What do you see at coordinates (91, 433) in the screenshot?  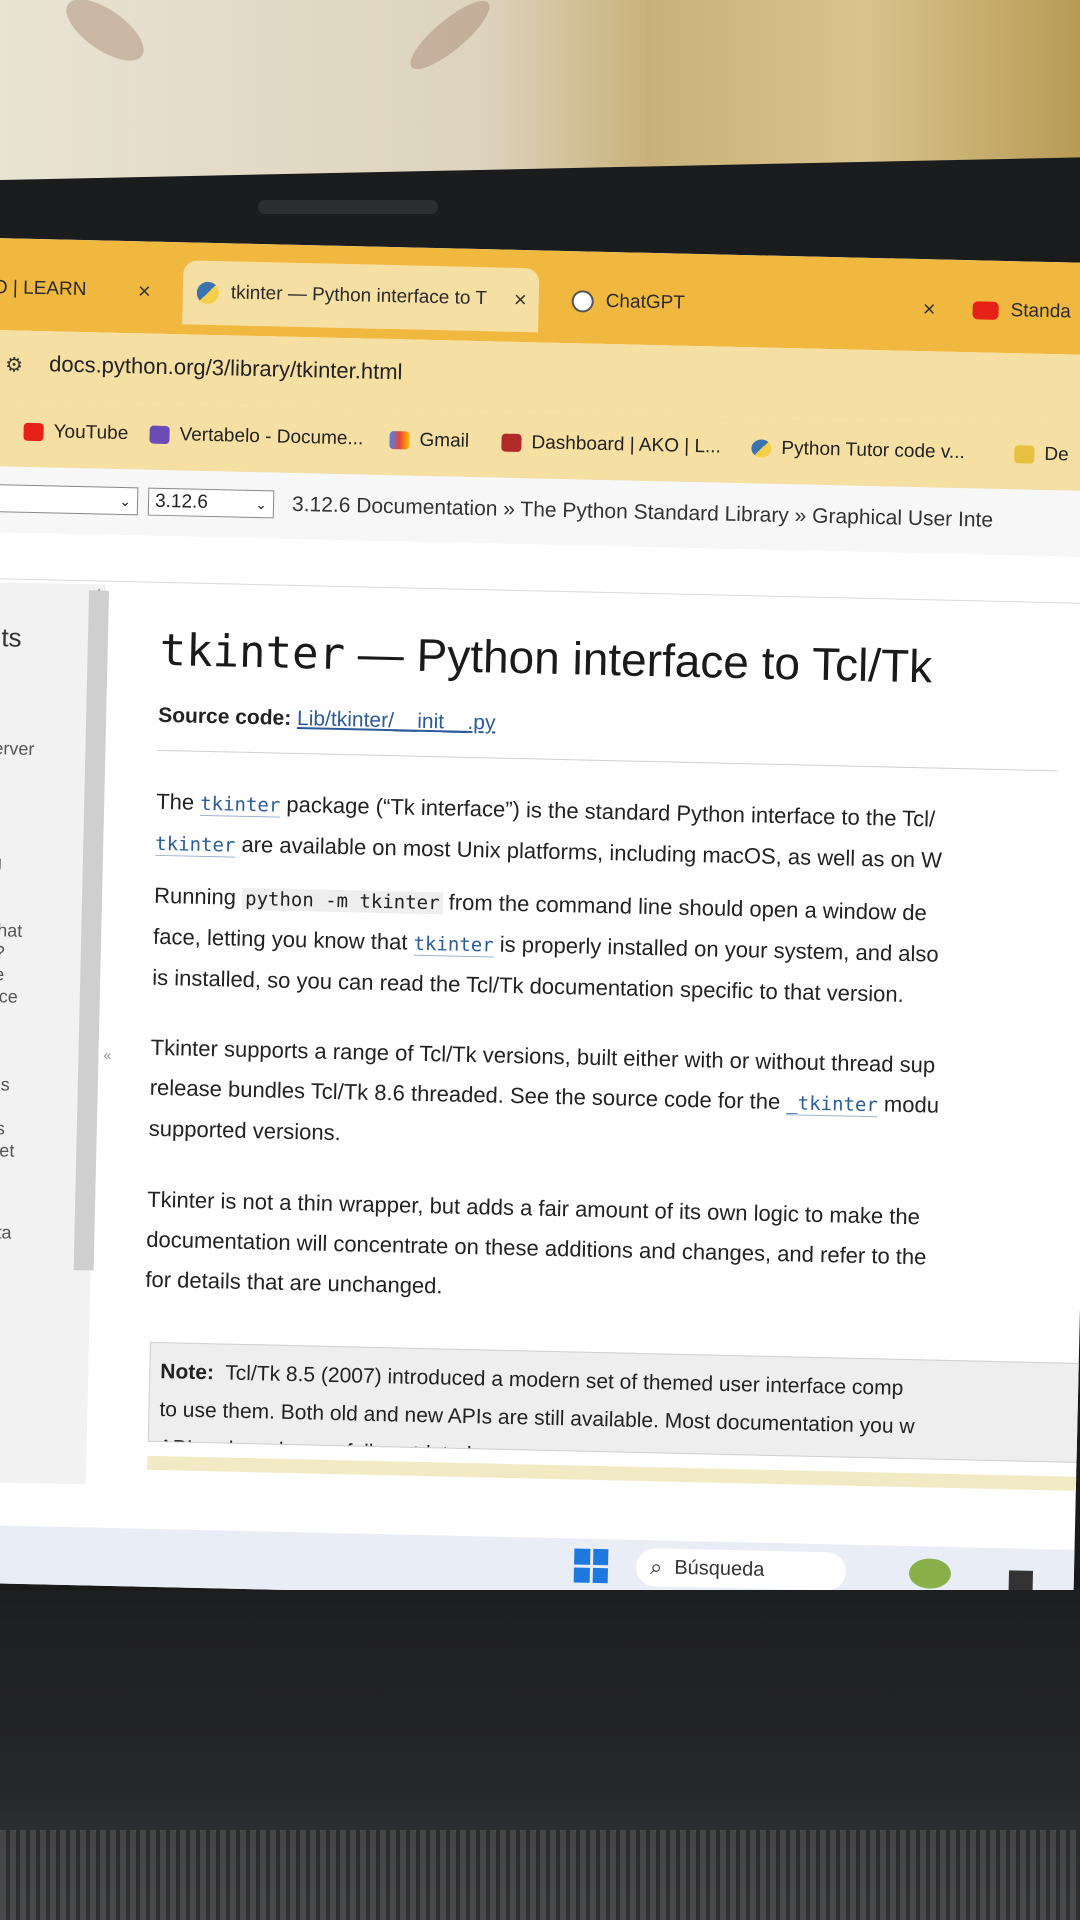 I see `bookmark-label: YouTube` at bounding box center [91, 433].